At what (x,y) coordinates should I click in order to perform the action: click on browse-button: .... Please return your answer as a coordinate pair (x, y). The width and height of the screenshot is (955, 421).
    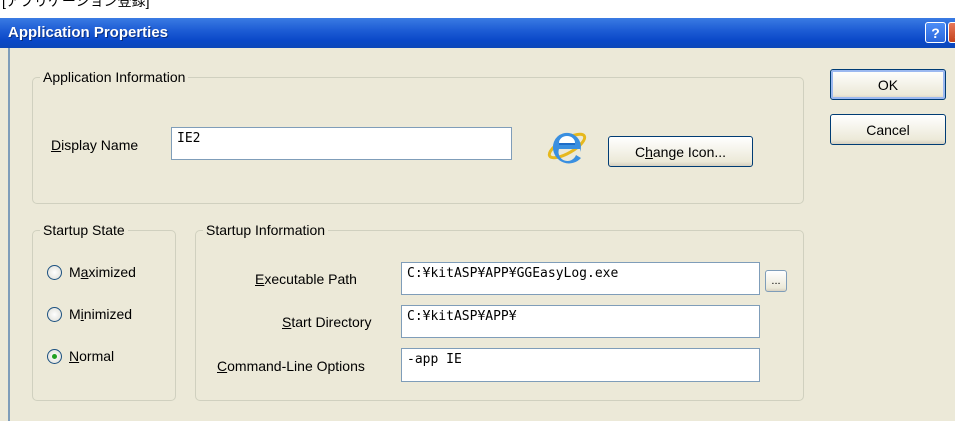
    Looking at the image, I should click on (776, 281).